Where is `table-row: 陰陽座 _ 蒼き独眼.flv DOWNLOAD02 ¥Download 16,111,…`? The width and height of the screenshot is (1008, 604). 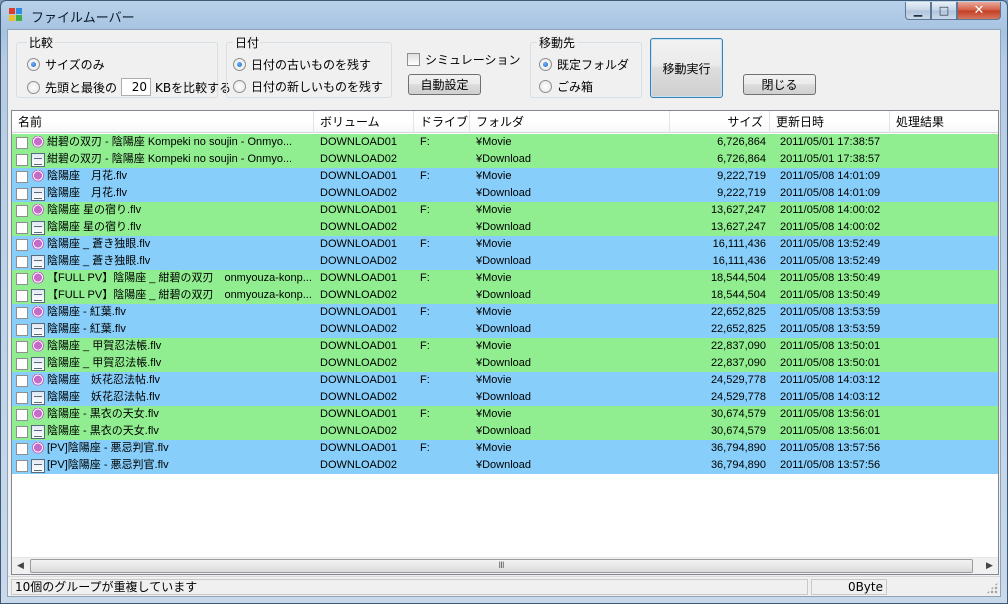 table-row: 陰陽座 _ 蒼き独眼.flv DOWNLOAD02 ¥Download 16,111,… is located at coordinates (505, 261).